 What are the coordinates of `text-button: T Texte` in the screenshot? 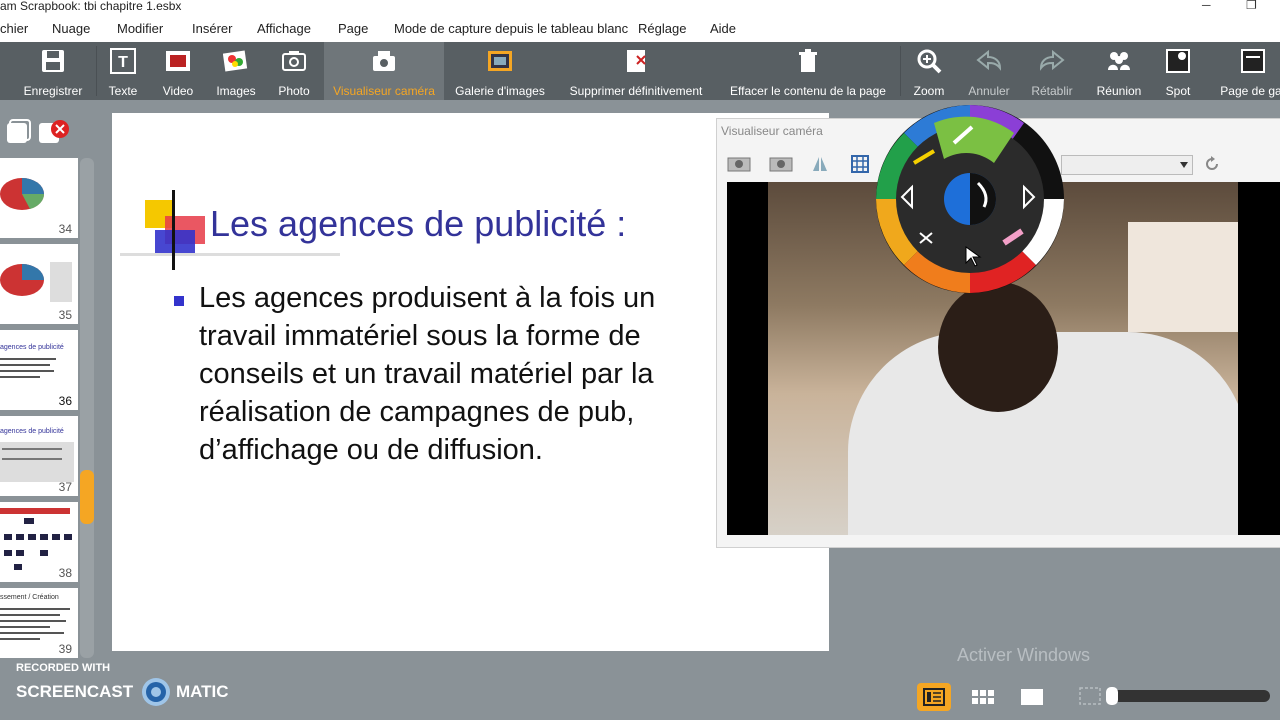 It's located at (123, 71).